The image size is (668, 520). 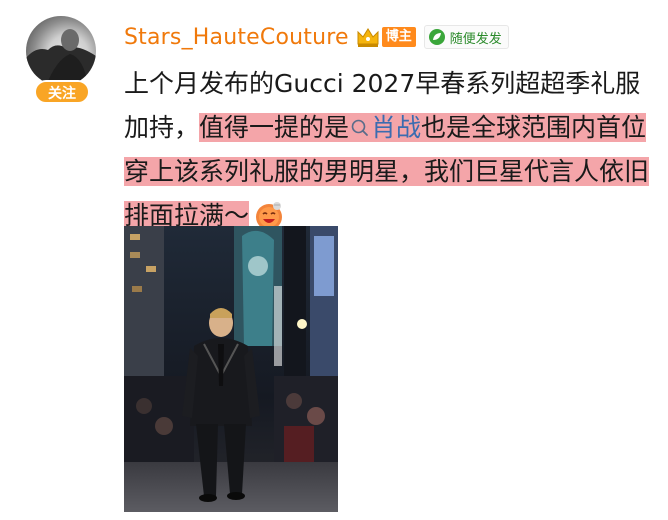 I want to click on post-source-label: 随便发发, so click(x=475, y=39).